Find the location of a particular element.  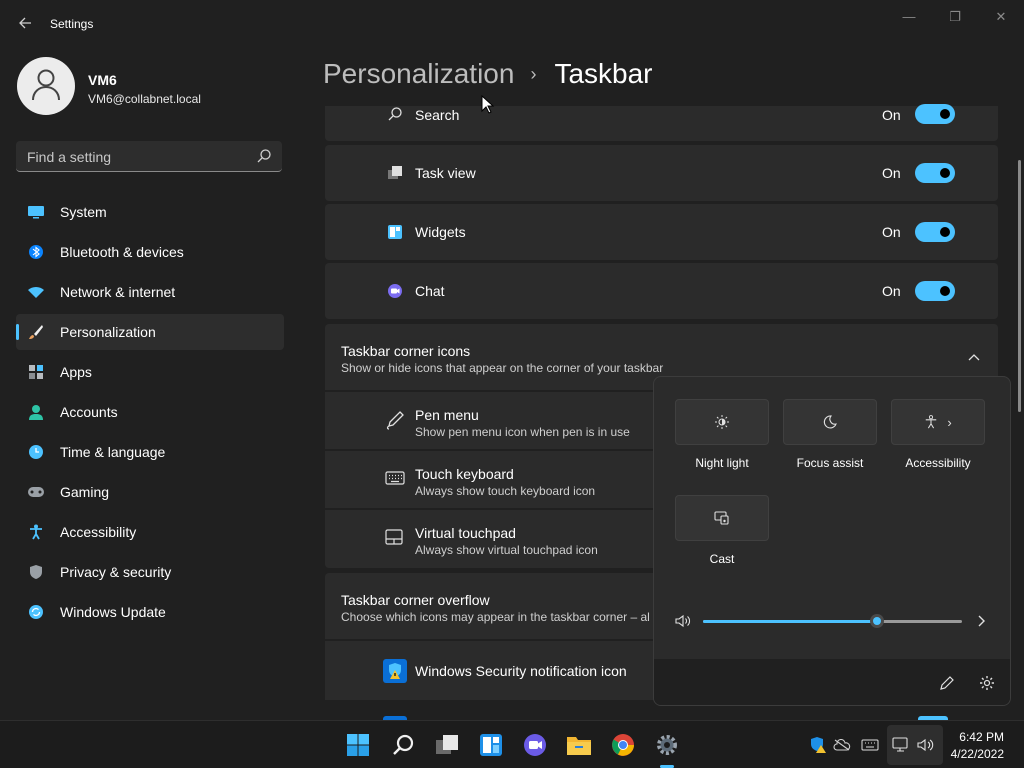

taskbar-search-button is located at coordinates (403, 745).